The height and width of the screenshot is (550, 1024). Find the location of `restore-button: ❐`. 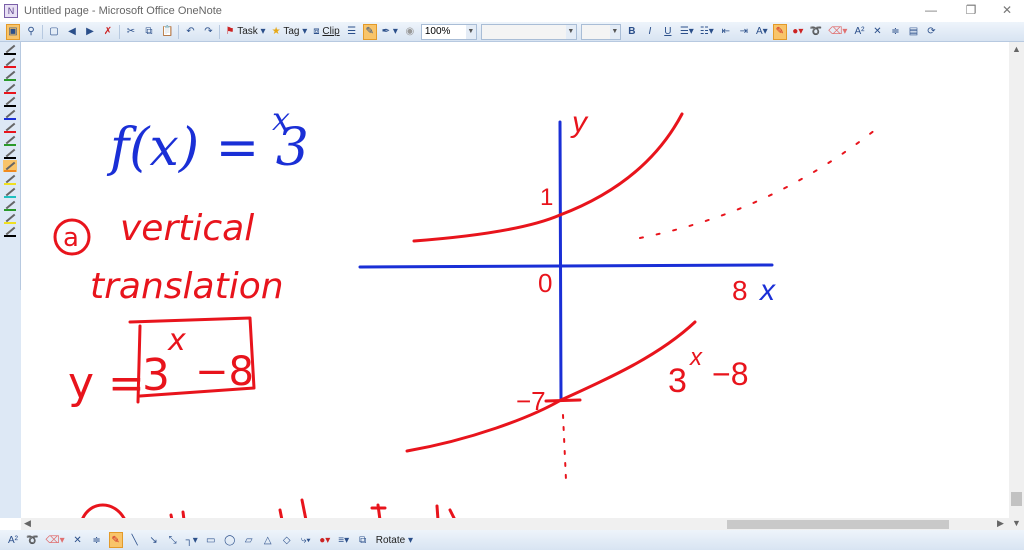

restore-button: ❐ is located at coordinates (971, 10).